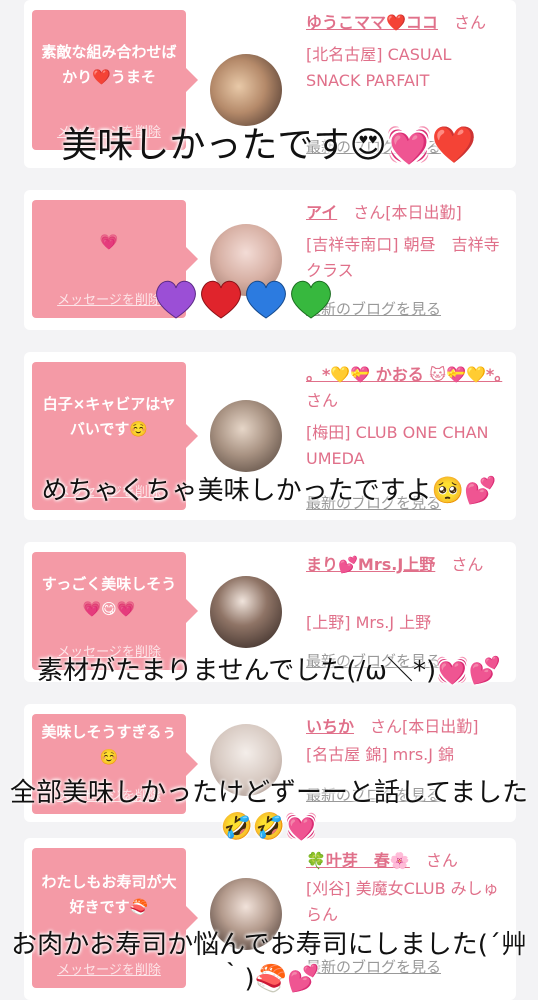  Describe the element at coordinates (243, 299) in the screenshot. I see `hearts-graphic` at that location.